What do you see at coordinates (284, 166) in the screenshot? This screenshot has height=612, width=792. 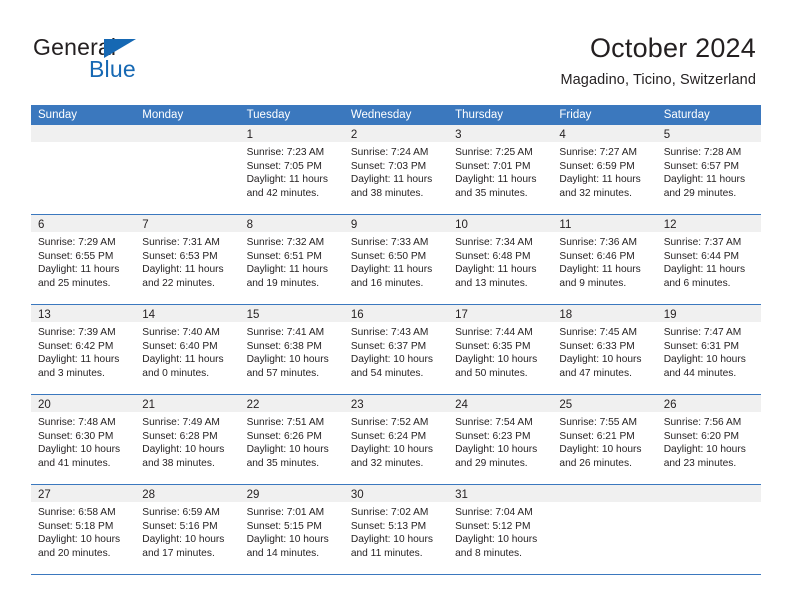 I see `sunset-text: Sunset: 7:05 PM` at bounding box center [284, 166].